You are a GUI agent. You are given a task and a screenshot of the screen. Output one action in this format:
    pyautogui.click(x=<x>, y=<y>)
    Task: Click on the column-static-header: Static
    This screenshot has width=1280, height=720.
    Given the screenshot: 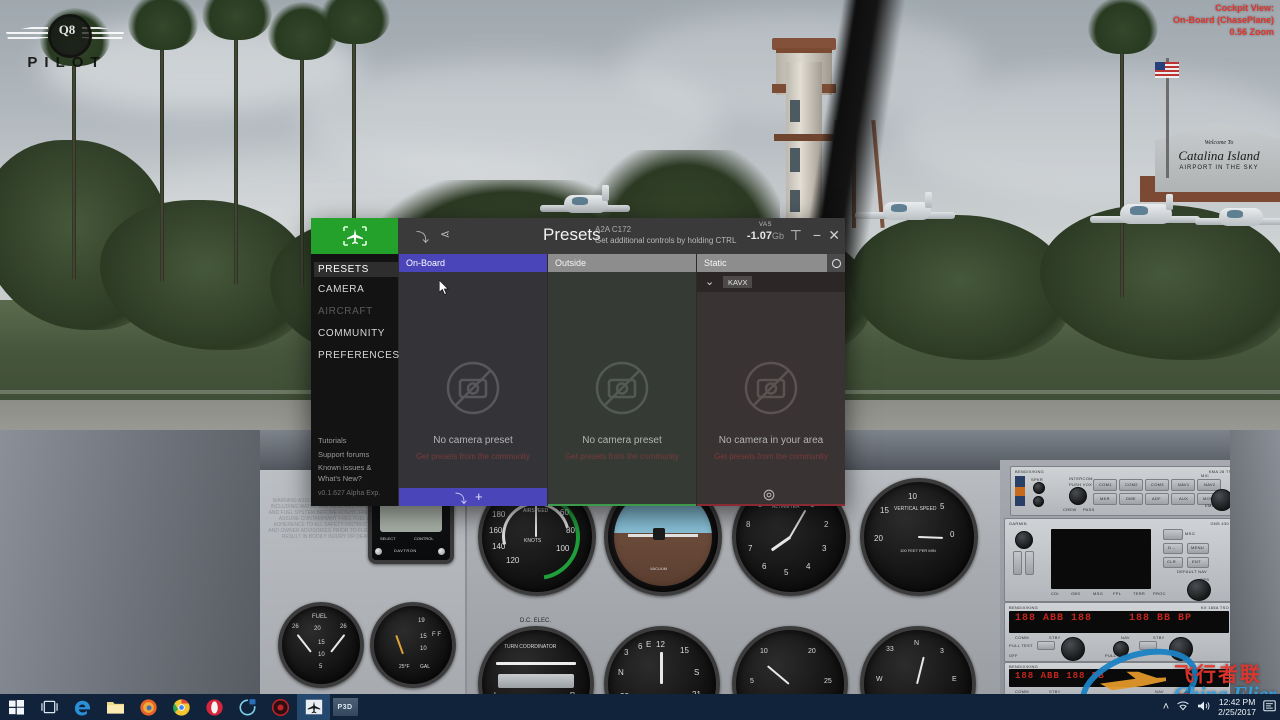 What is the action you would take?
    pyautogui.click(x=771, y=264)
    